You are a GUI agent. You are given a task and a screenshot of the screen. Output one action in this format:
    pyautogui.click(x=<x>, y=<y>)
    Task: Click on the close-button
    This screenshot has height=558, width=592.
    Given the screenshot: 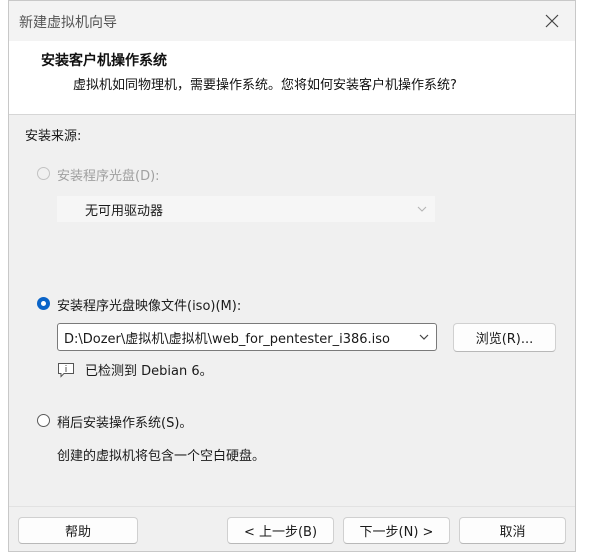 What is the action you would take?
    pyautogui.click(x=552, y=21)
    